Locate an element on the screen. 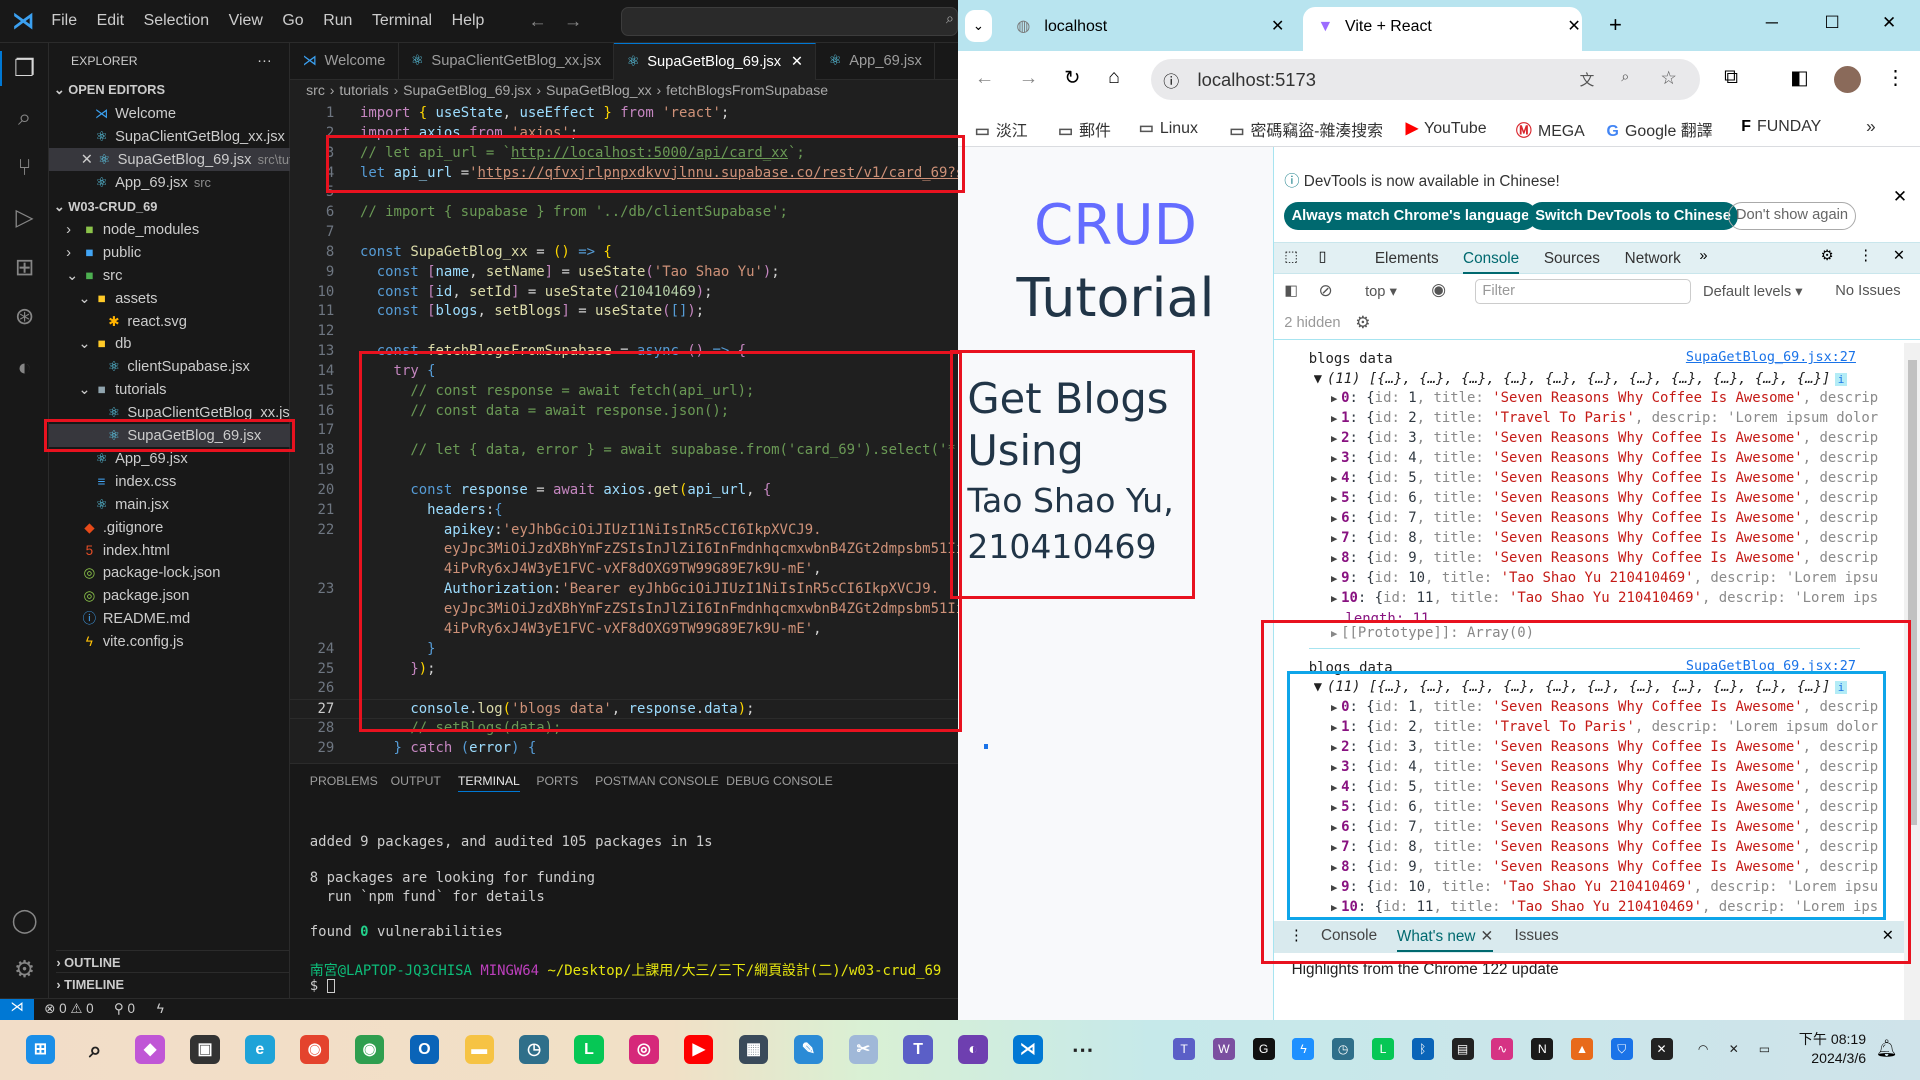 This screenshot has width=1920, height=1080. drawer-tab-issues: Issues is located at coordinates (1536, 936).